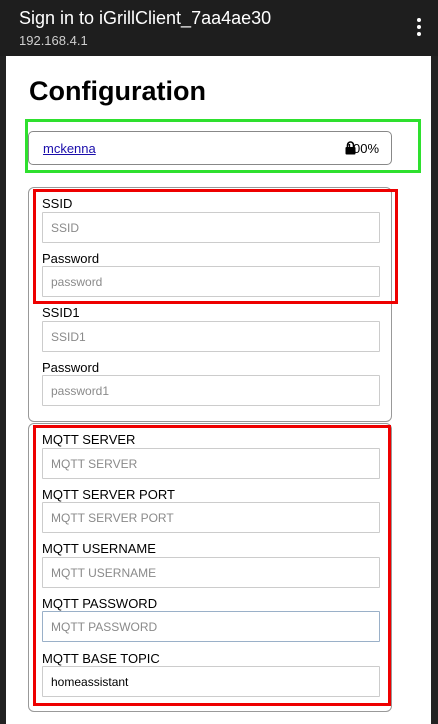 Image resolution: width=438 pixels, height=724 pixels. What do you see at coordinates (117, 91) in the screenshot?
I see `page-title: Configuration` at bounding box center [117, 91].